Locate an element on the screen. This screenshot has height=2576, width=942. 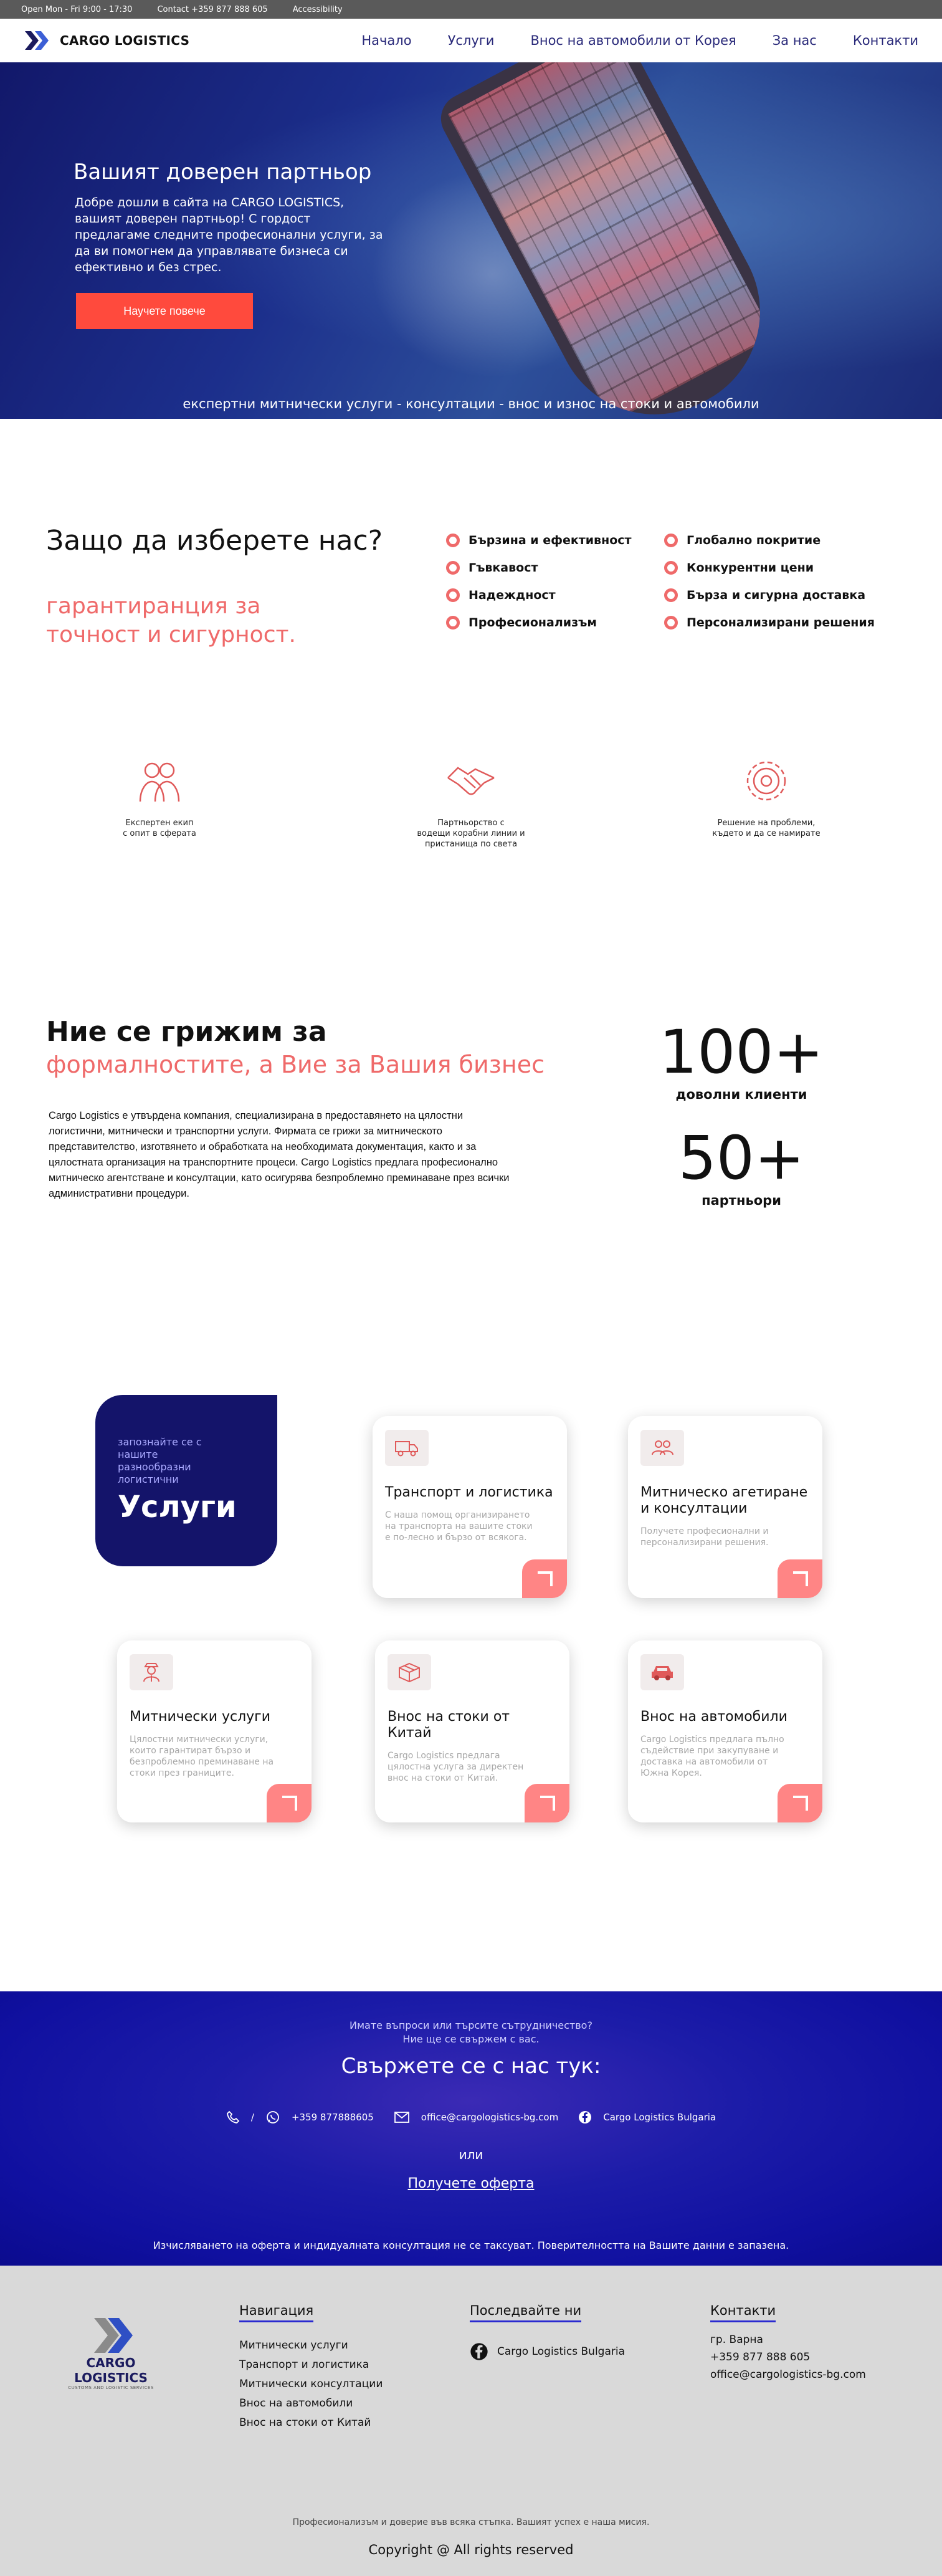
service-title: Митническо агетиране и консултации is located at coordinates (724, 1501).